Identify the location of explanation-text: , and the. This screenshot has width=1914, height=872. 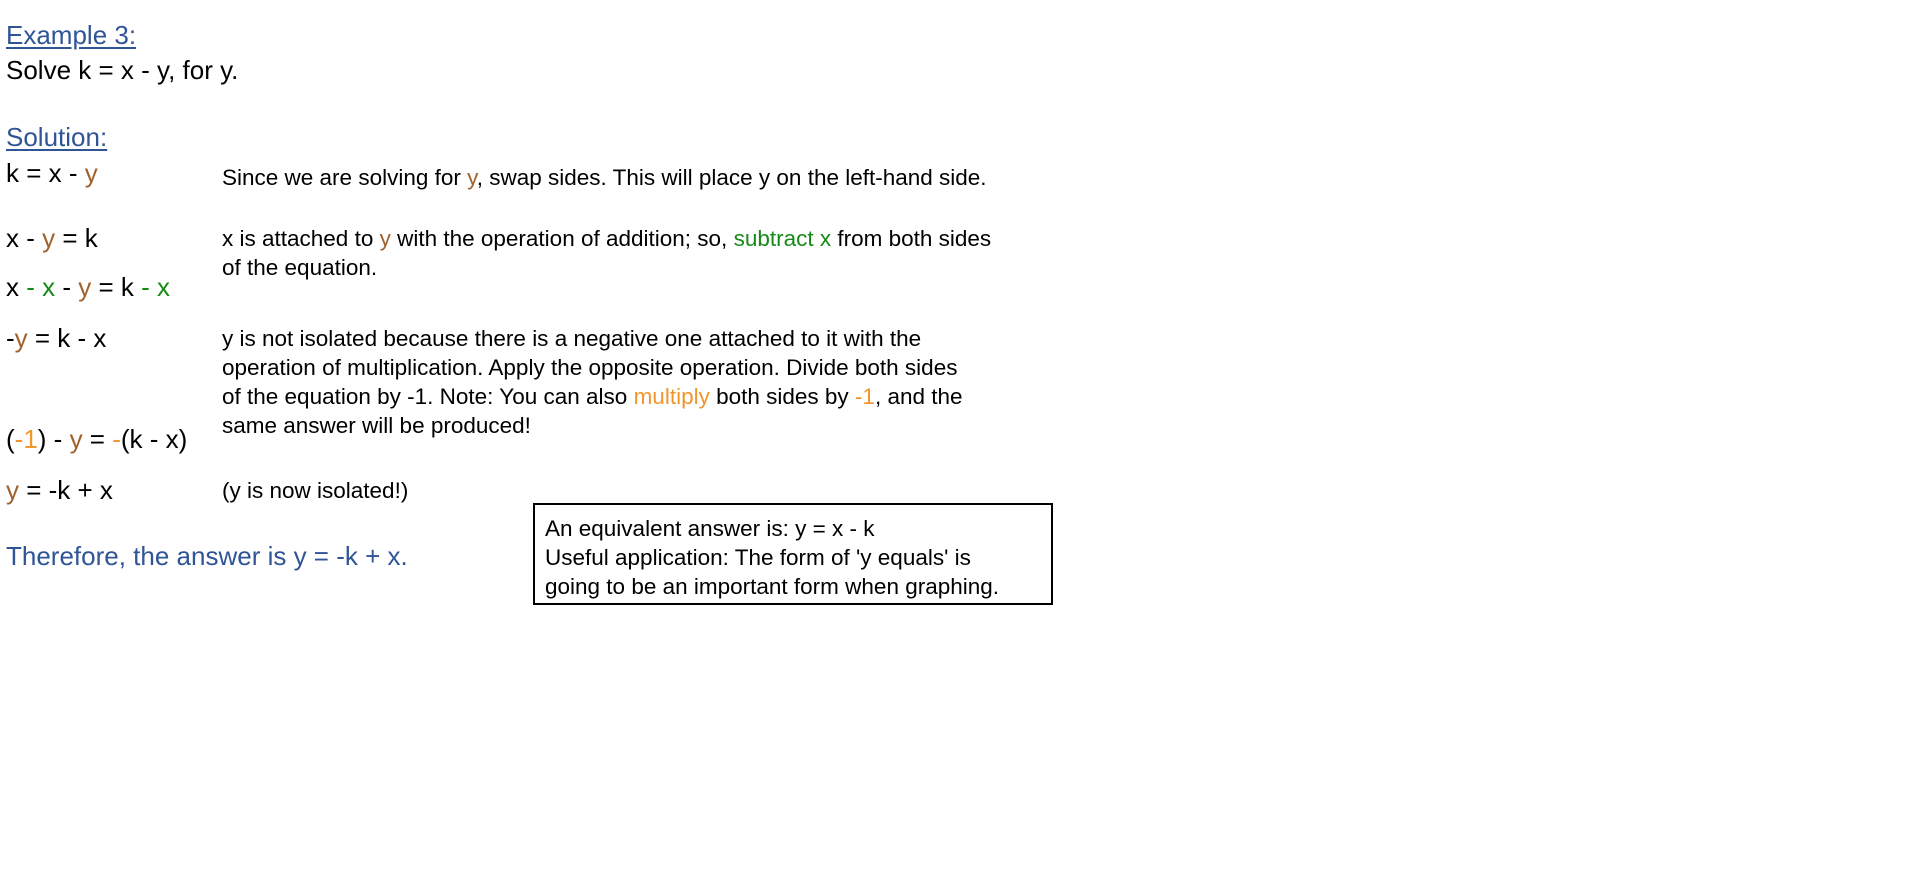
(918, 396).